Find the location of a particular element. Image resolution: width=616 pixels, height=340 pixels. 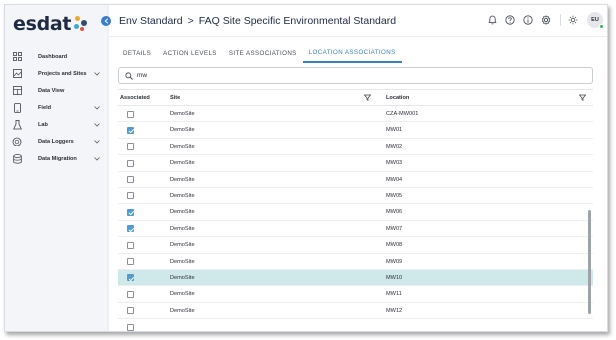

sidebar-item-label: Field is located at coordinates (45, 107).